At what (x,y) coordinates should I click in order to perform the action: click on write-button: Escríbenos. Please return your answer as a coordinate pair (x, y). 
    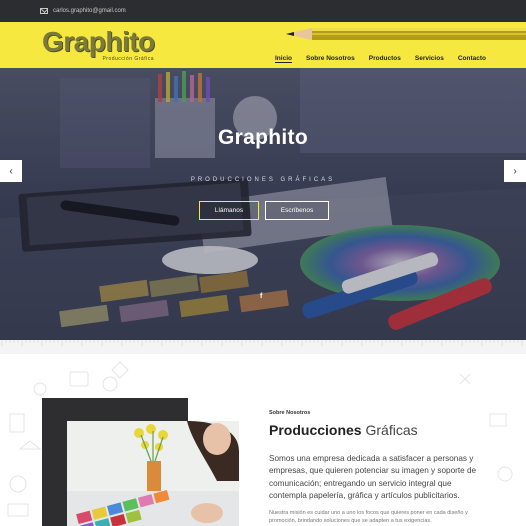
    Looking at the image, I should click on (297, 210).